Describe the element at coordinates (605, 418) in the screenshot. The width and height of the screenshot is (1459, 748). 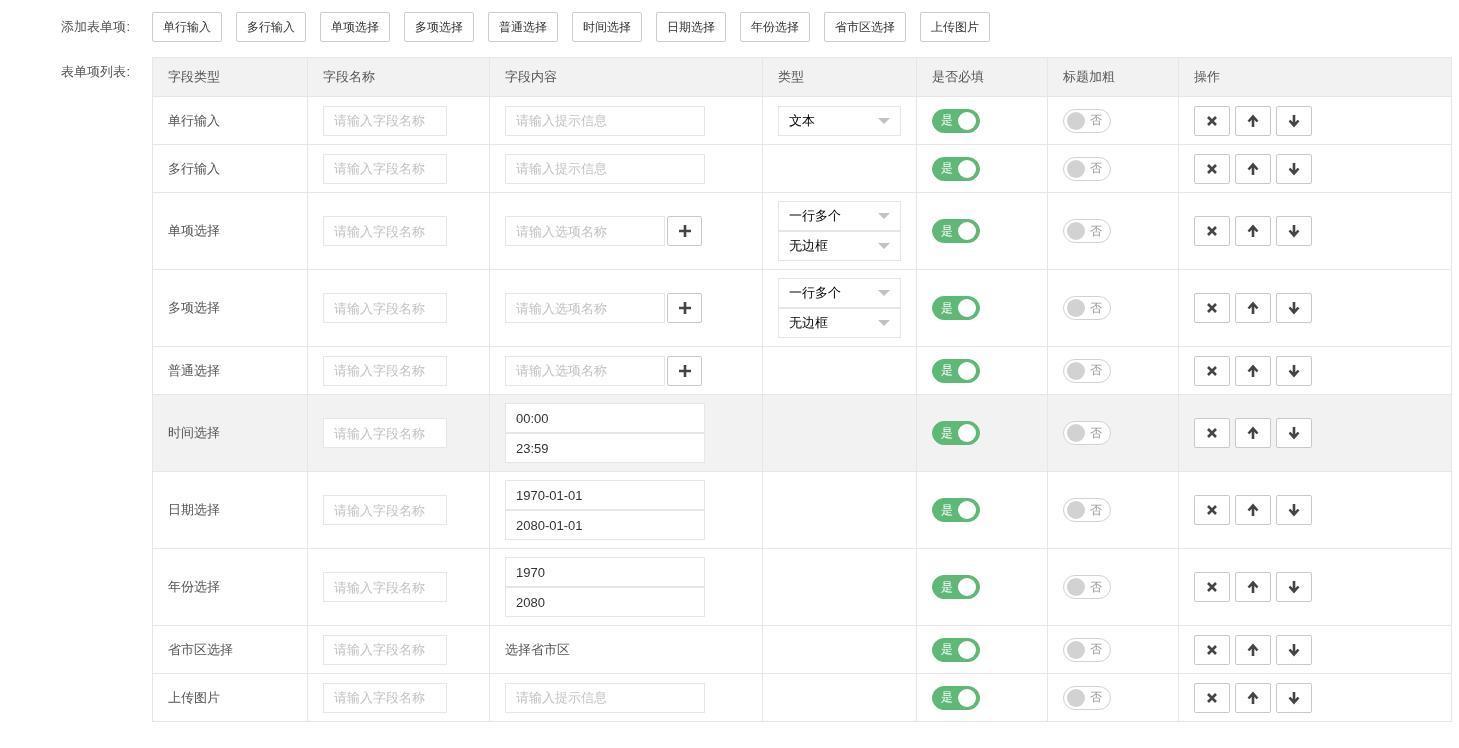
I see `input-field: 00:00` at that location.